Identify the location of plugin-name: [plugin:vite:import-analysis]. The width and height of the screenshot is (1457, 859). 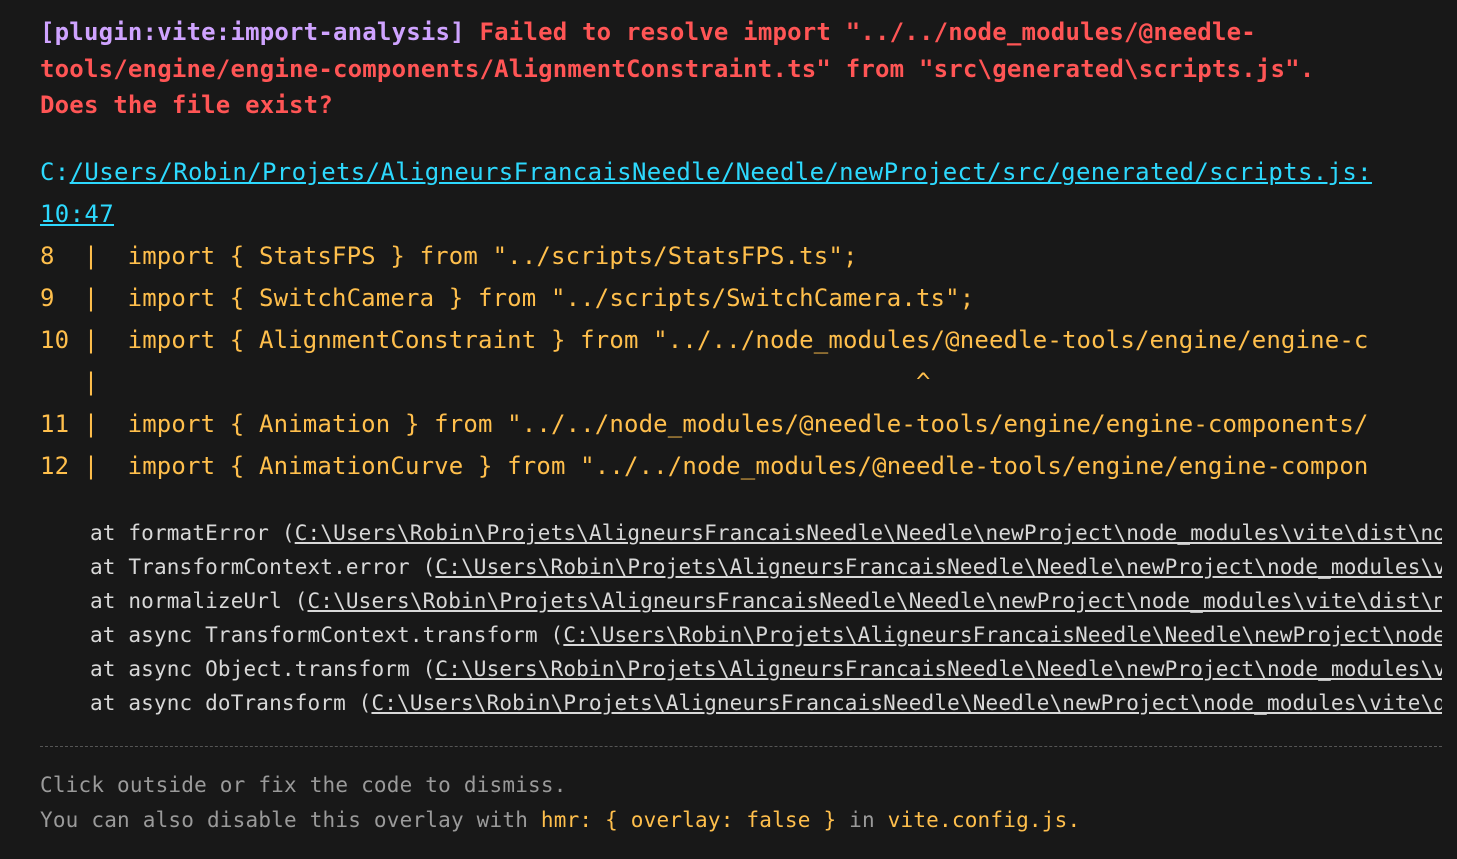
(252, 32).